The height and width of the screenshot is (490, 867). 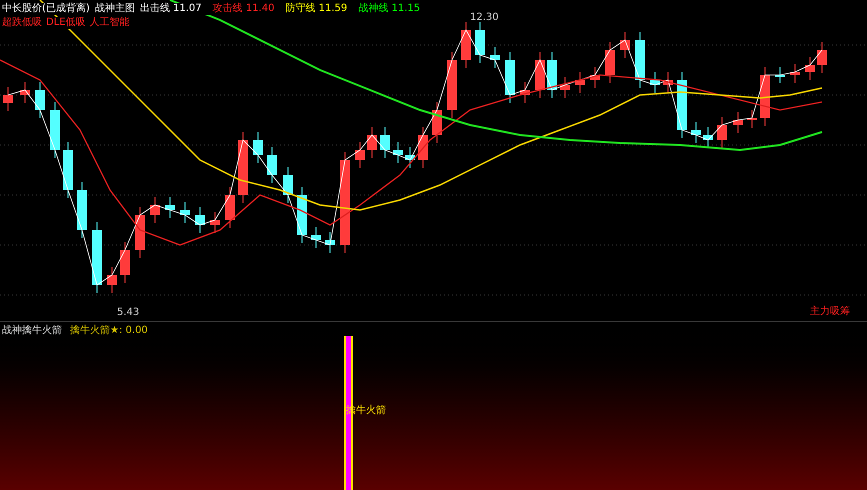 What do you see at coordinates (171, 9) in the screenshot?
I see `line-legend: 出击线 11.07` at bounding box center [171, 9].